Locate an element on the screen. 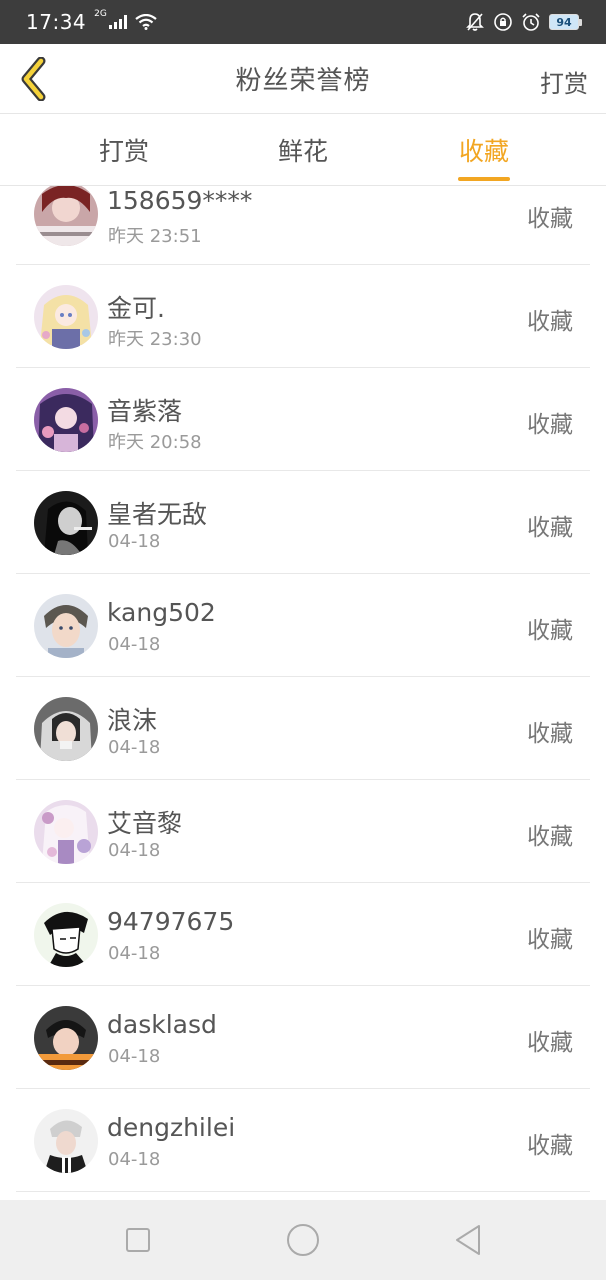  back-icon is located at coordinates (468, 1240).